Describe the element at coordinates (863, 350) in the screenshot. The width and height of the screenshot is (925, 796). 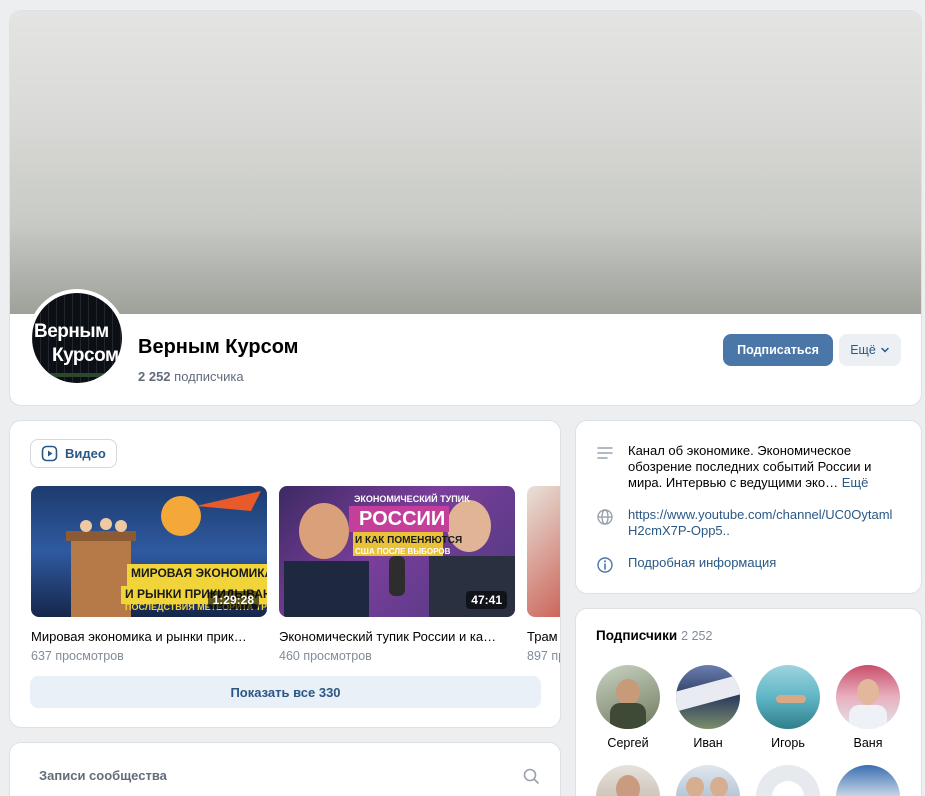
I see `more-button-label: Ещё` at that location.